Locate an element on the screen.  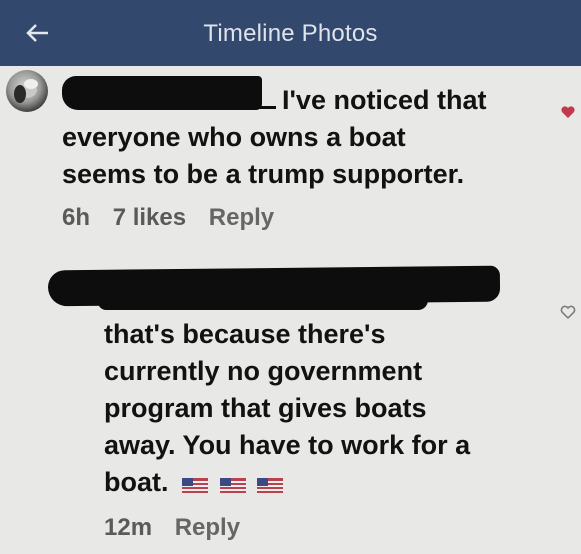
redacted-commenter-name-underline is located at coordinates (264, 107).